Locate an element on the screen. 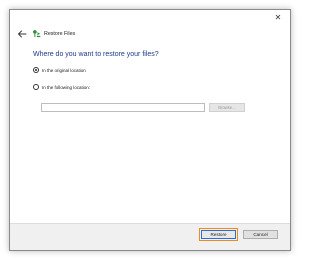 The width and height of the screenshot is (320, 260). close-button: ✕ is located at coordinates (278, 18).